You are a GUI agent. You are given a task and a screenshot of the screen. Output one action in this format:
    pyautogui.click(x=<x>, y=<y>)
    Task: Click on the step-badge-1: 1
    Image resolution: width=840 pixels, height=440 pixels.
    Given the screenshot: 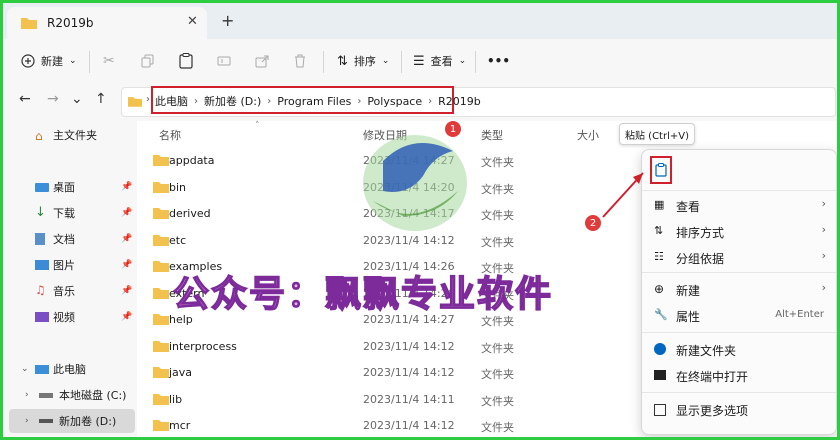 What is the action you would take?
    pyautogui.click(x=453, y=129)
    